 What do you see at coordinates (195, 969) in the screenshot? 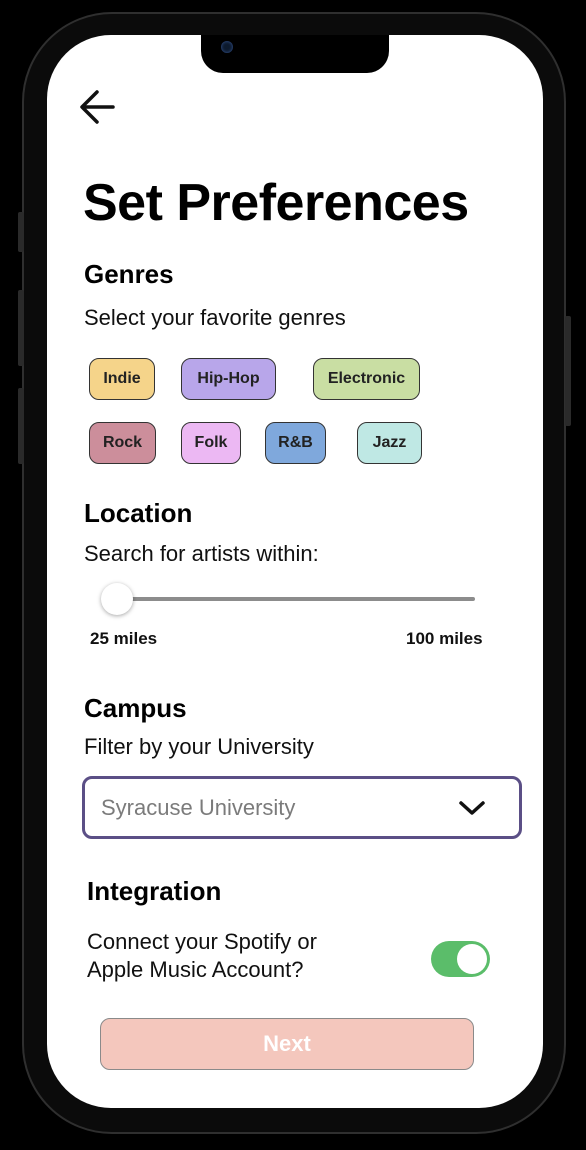
I see `integration-question-line2: Apple Music Account?` at bounding box center [195, 969].